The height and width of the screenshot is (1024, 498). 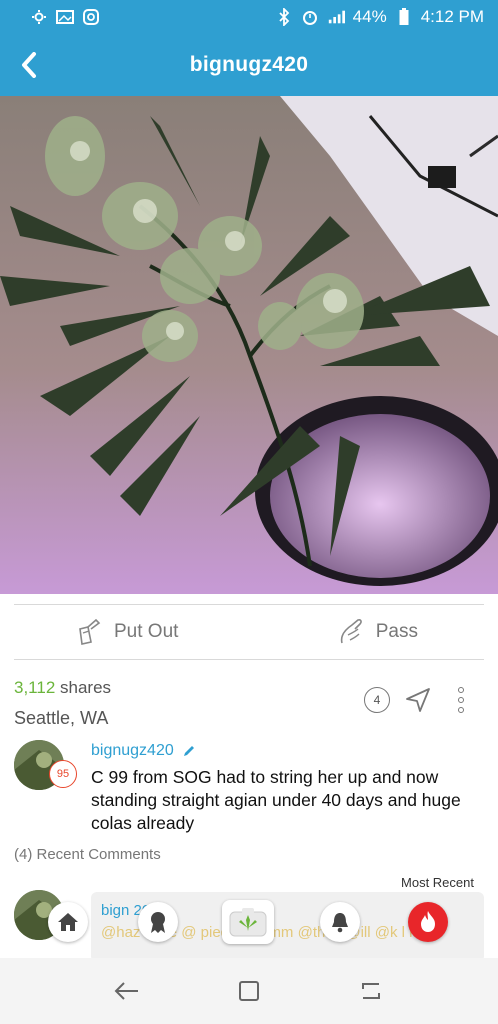 I want to click on bell-icon, so click(x=340, y=923).